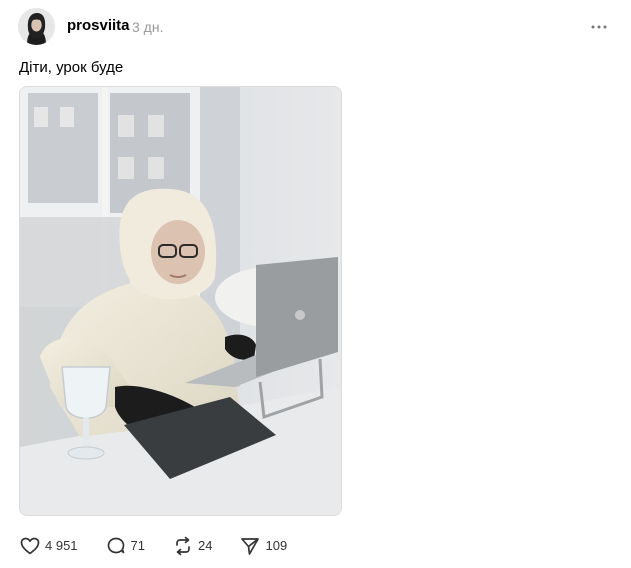 This screenshot has width=631, height=568. Describe the element at coordinates (250, 546) in the screenshot. I see `send-icon` at that location.